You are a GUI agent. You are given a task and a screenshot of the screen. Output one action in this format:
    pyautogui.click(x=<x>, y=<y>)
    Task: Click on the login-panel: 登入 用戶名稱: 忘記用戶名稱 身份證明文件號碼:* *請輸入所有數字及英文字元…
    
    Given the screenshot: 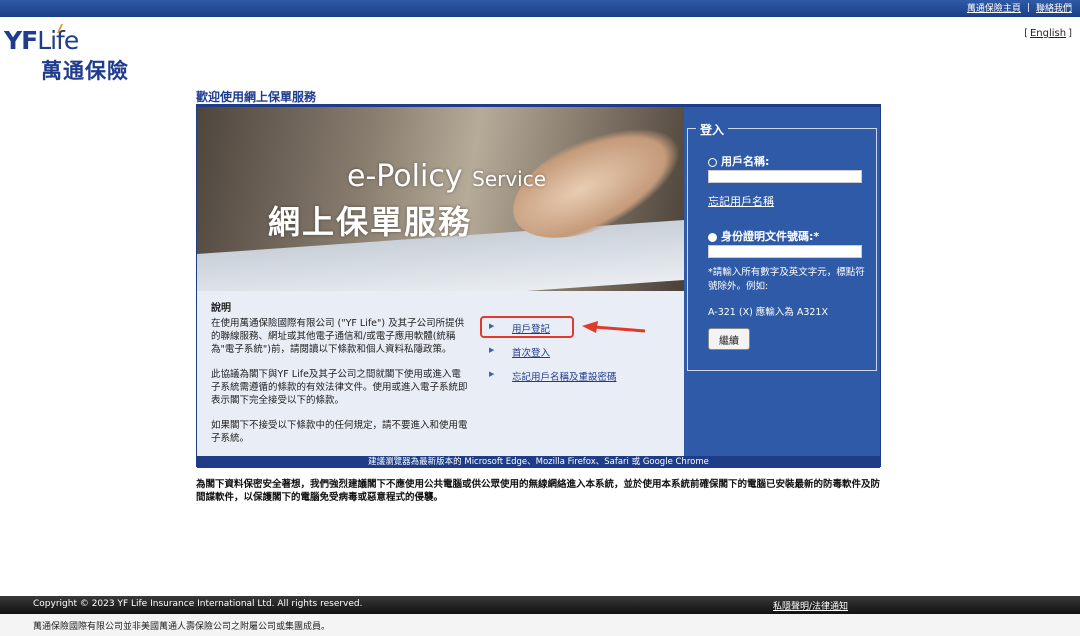 What is the action you would take?
    pyautogui.click(x=782, y=281)
    